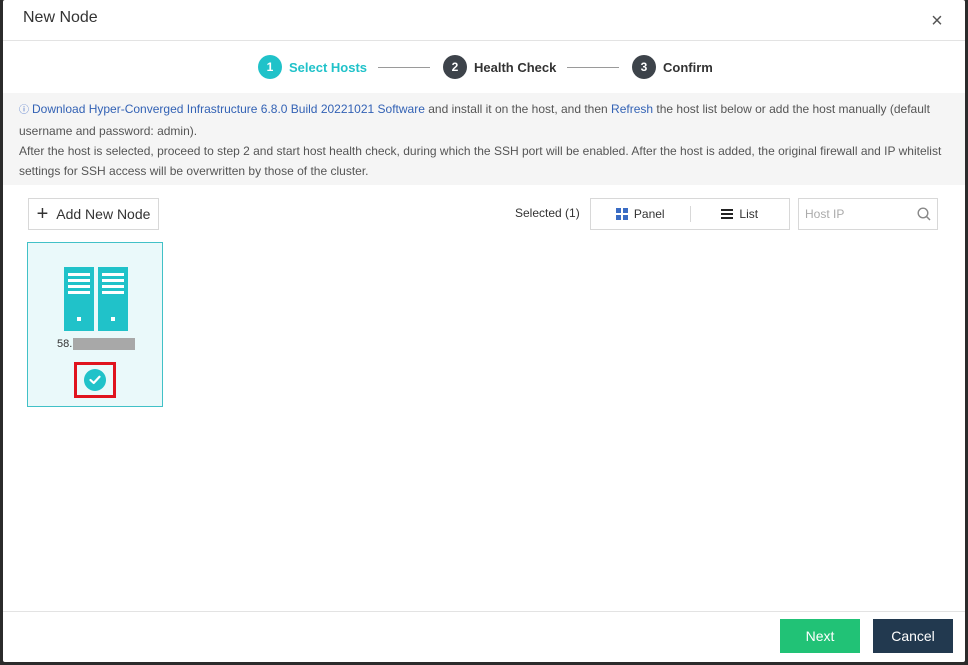 The image size is (968, 665). What do you see at coordinates (727, 214) in the screenshot?
I see `list-icon` at bounding box center [727, 214].